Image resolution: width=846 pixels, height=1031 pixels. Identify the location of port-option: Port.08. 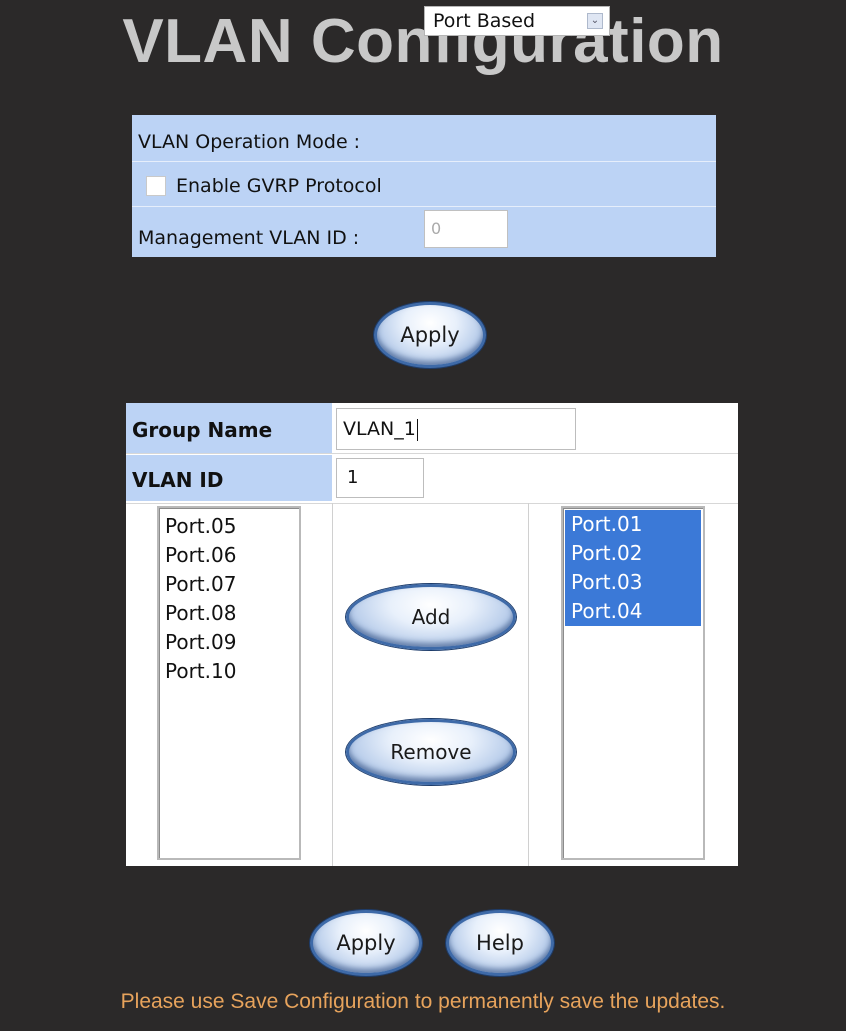
(197, 613).